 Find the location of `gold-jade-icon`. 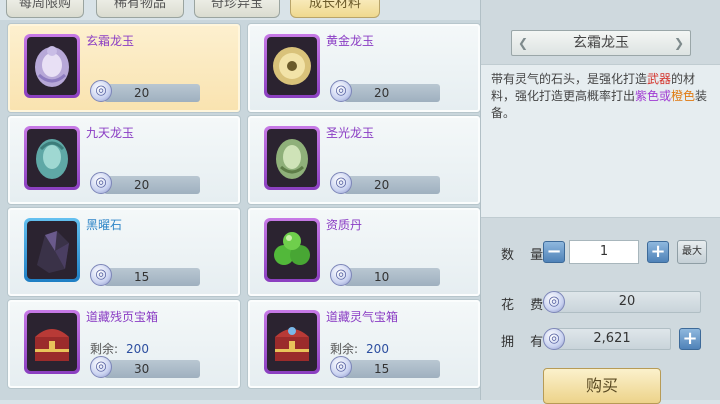

gold-jade-icon is located at coordinates (292, 66).